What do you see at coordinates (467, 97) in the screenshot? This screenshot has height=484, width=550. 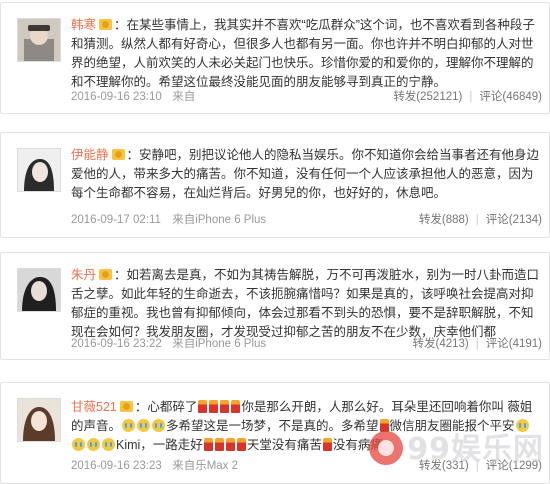 I see `action-bar: 转发(252121) | 评论(46849)` at bounding box center [467, 97].